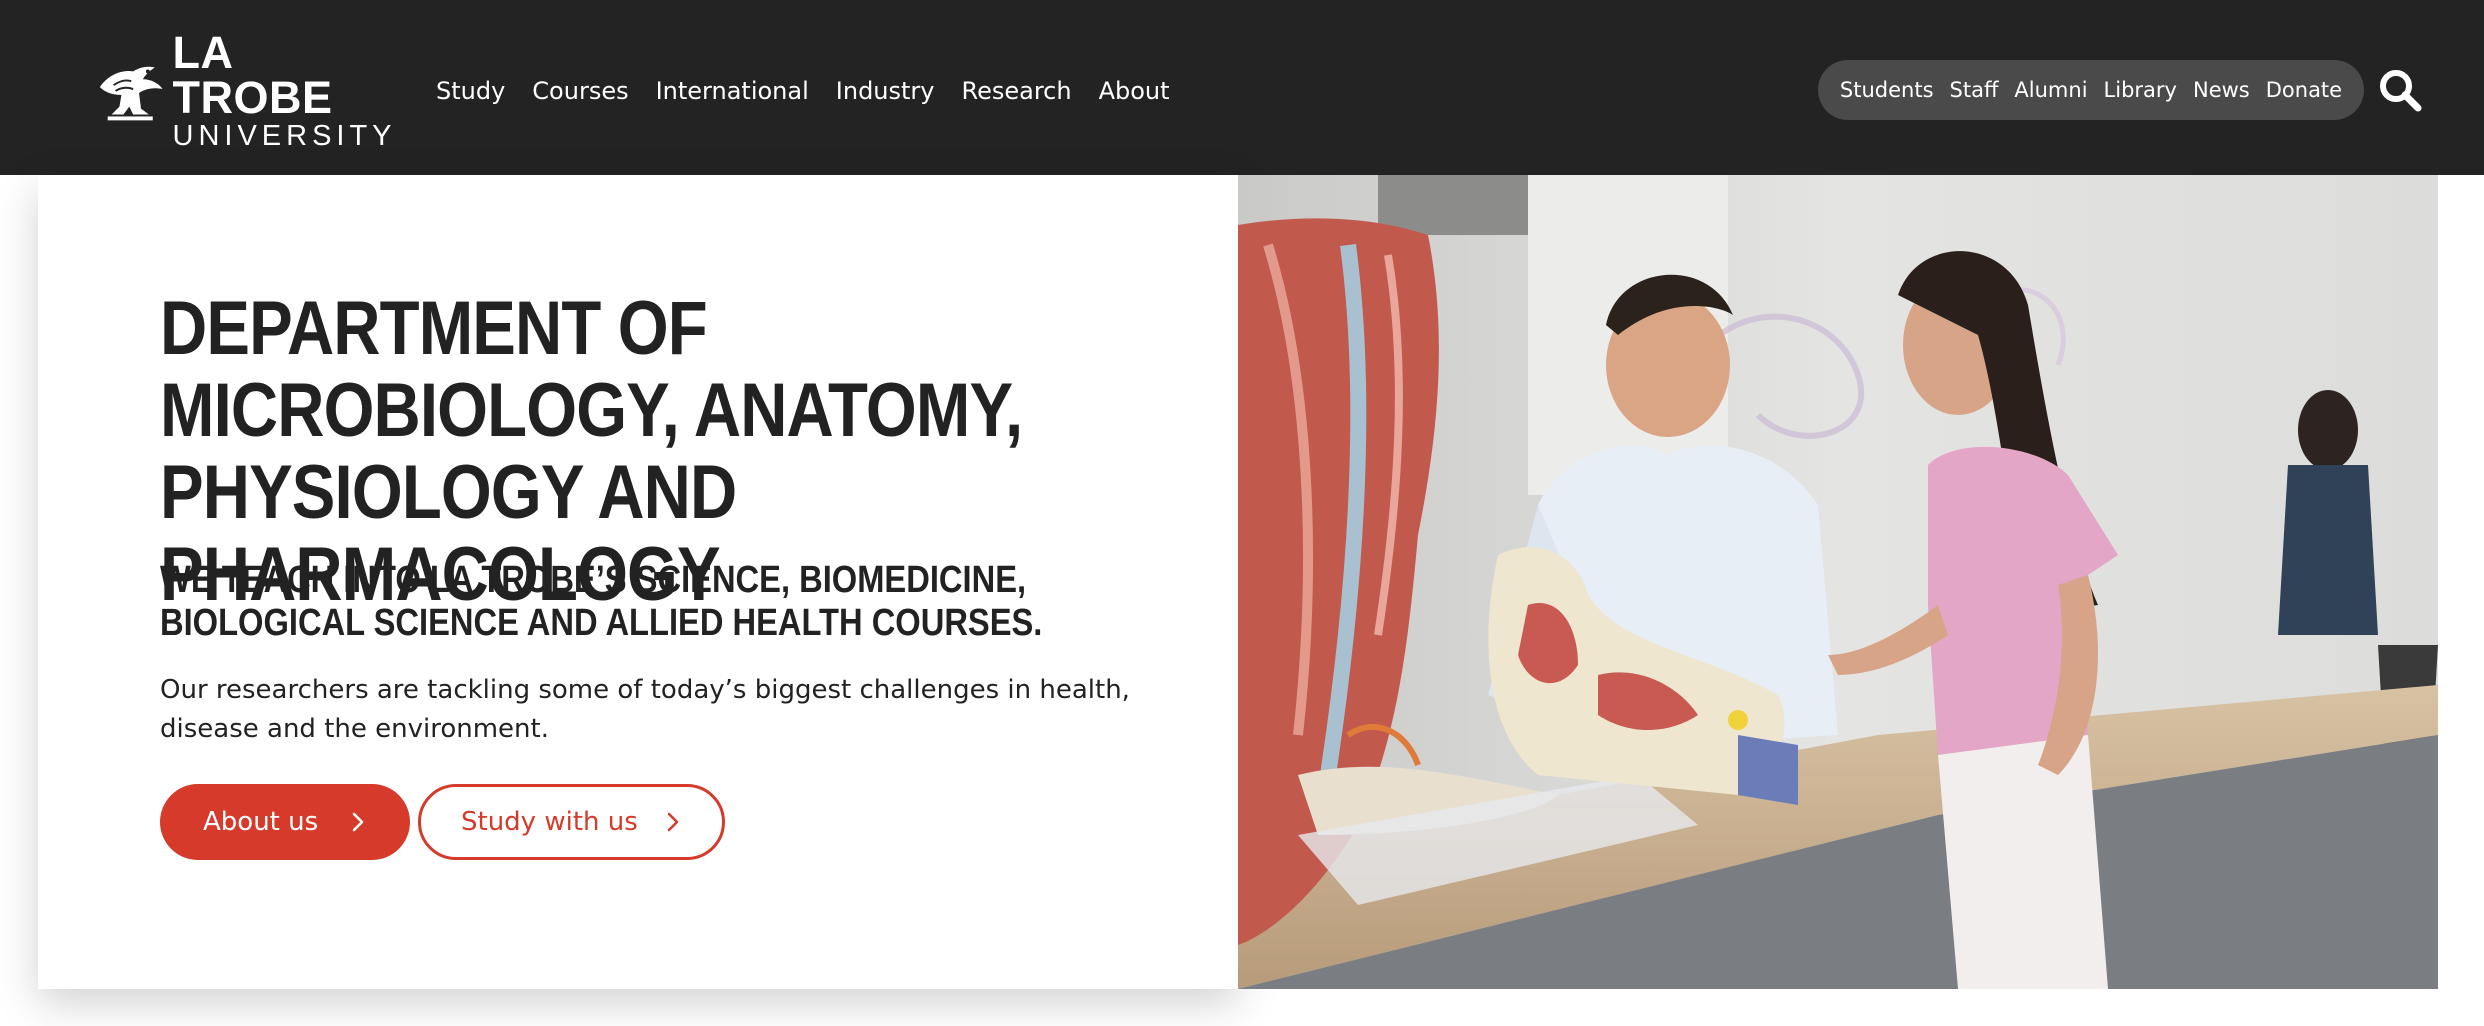  I want to click on util-news: News, so click(2221, 90).